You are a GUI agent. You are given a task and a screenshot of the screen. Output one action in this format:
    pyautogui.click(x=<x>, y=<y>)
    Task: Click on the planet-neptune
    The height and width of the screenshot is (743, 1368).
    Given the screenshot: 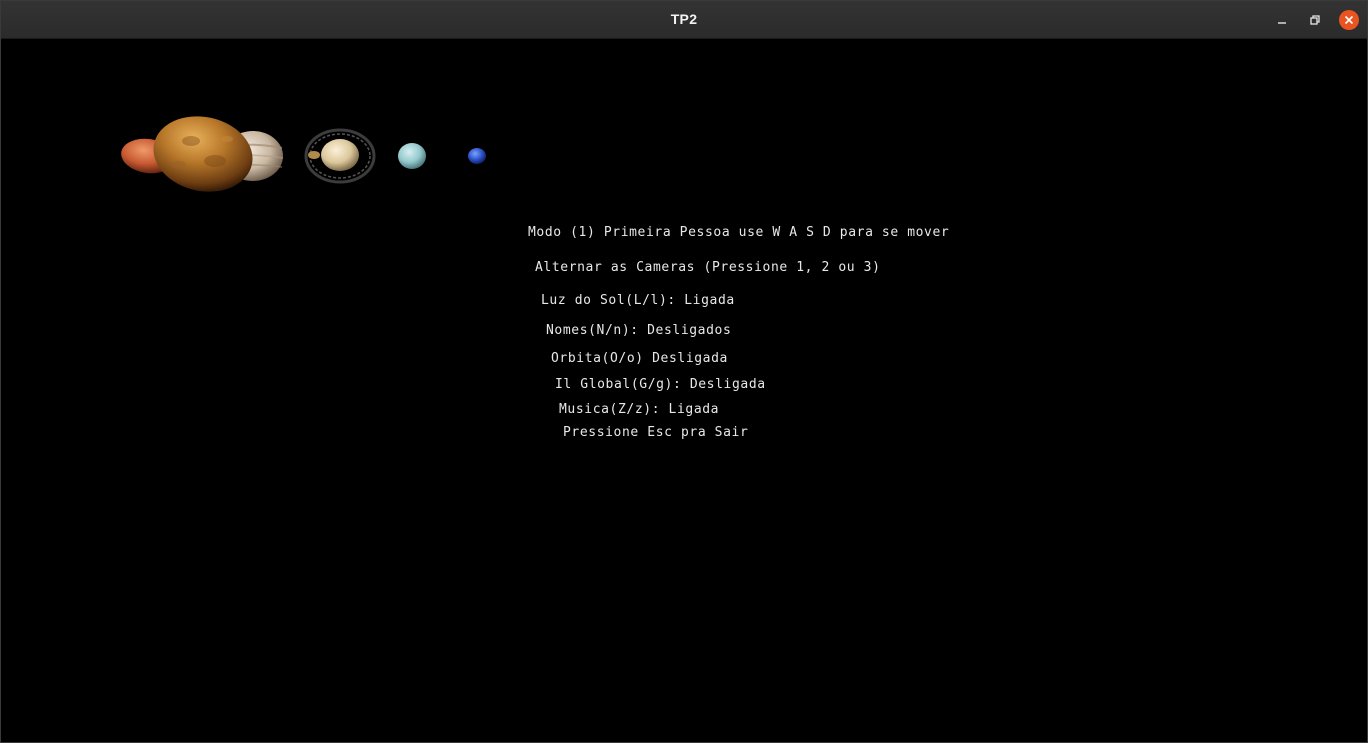 What is the action you would take?
    pyautogui.click(x=477, y=156)
    